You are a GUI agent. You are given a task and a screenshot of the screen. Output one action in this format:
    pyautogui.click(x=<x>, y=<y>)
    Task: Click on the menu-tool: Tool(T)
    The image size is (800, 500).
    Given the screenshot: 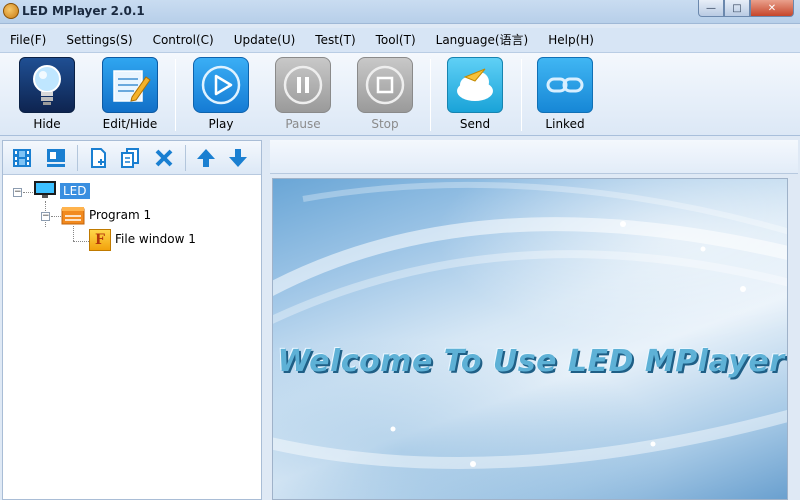 What is the action you would take?
    pyautogui.click(x=396, y=40)
    